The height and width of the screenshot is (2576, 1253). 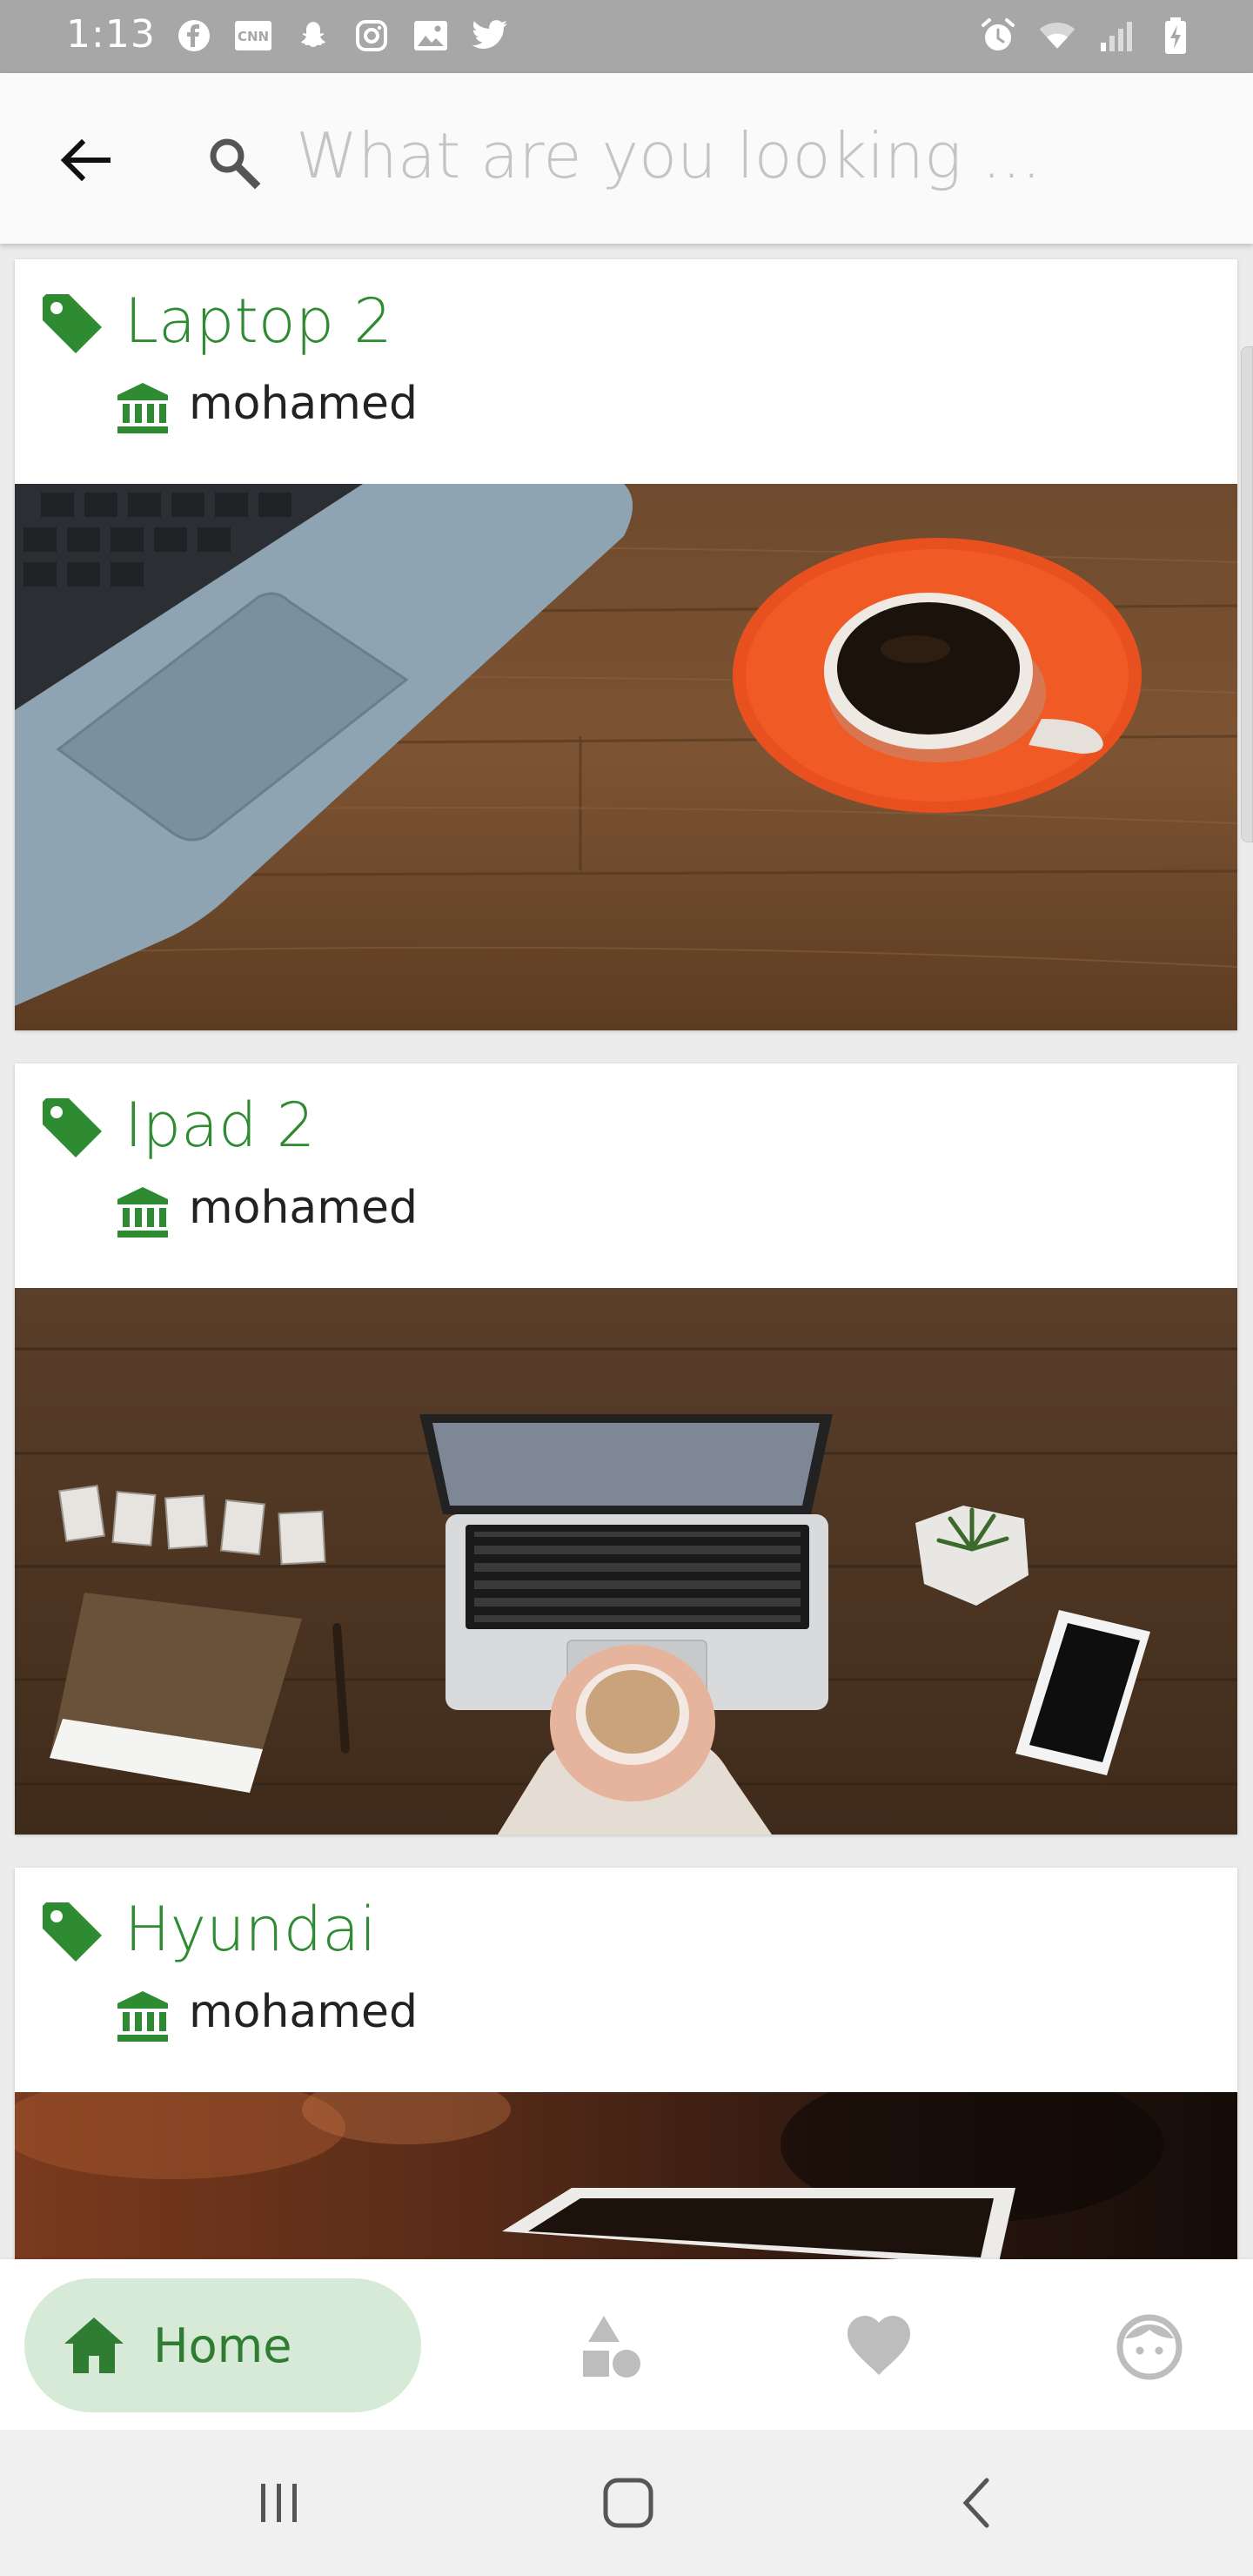 I want to click on blurred-laptop-photo, so click(x=626, y=2176).